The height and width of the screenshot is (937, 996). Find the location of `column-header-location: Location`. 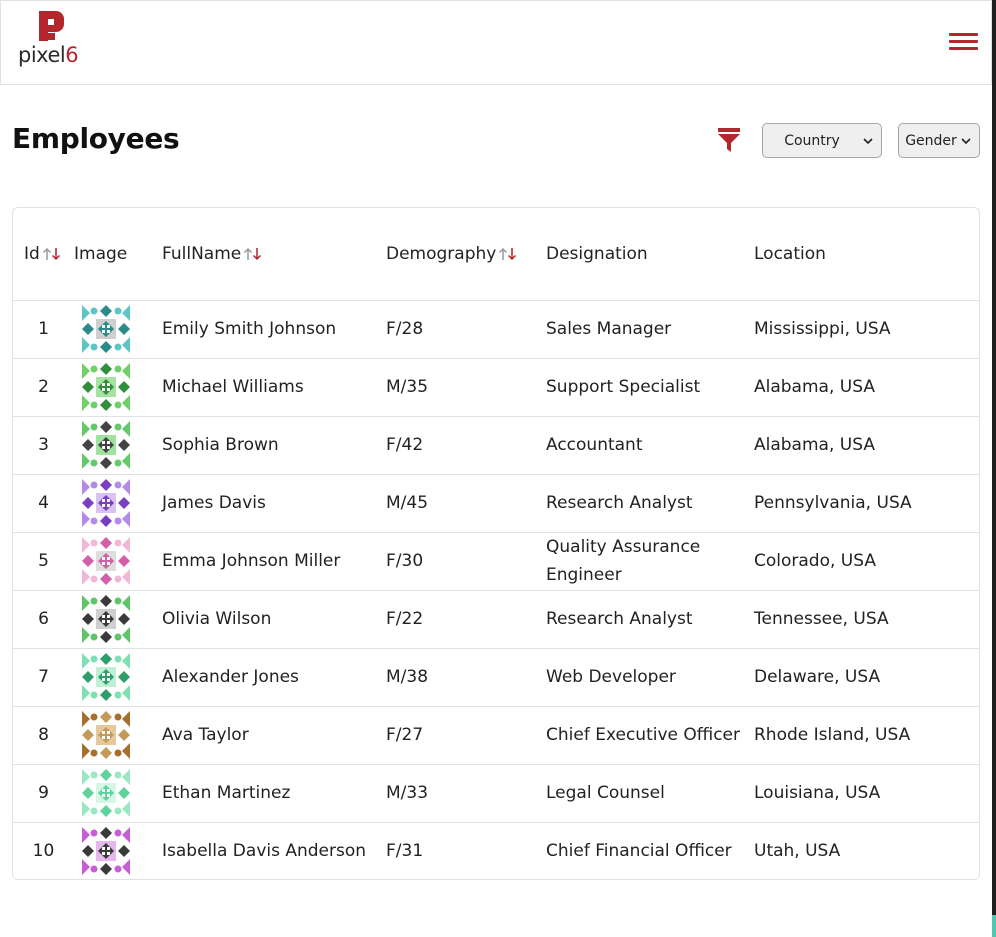

column-header-location: Location is located at coordinates (866, 254).